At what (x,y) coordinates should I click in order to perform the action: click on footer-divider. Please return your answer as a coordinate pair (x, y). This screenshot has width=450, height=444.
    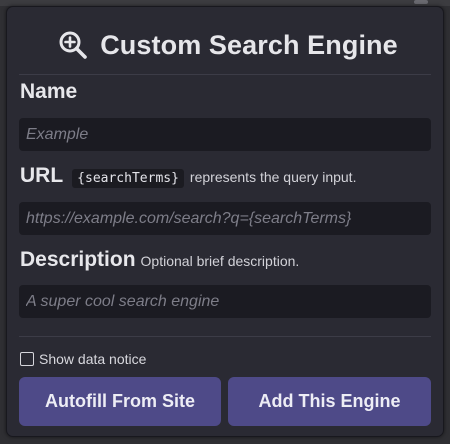
    Looking at the image, I should click on (225, 336).